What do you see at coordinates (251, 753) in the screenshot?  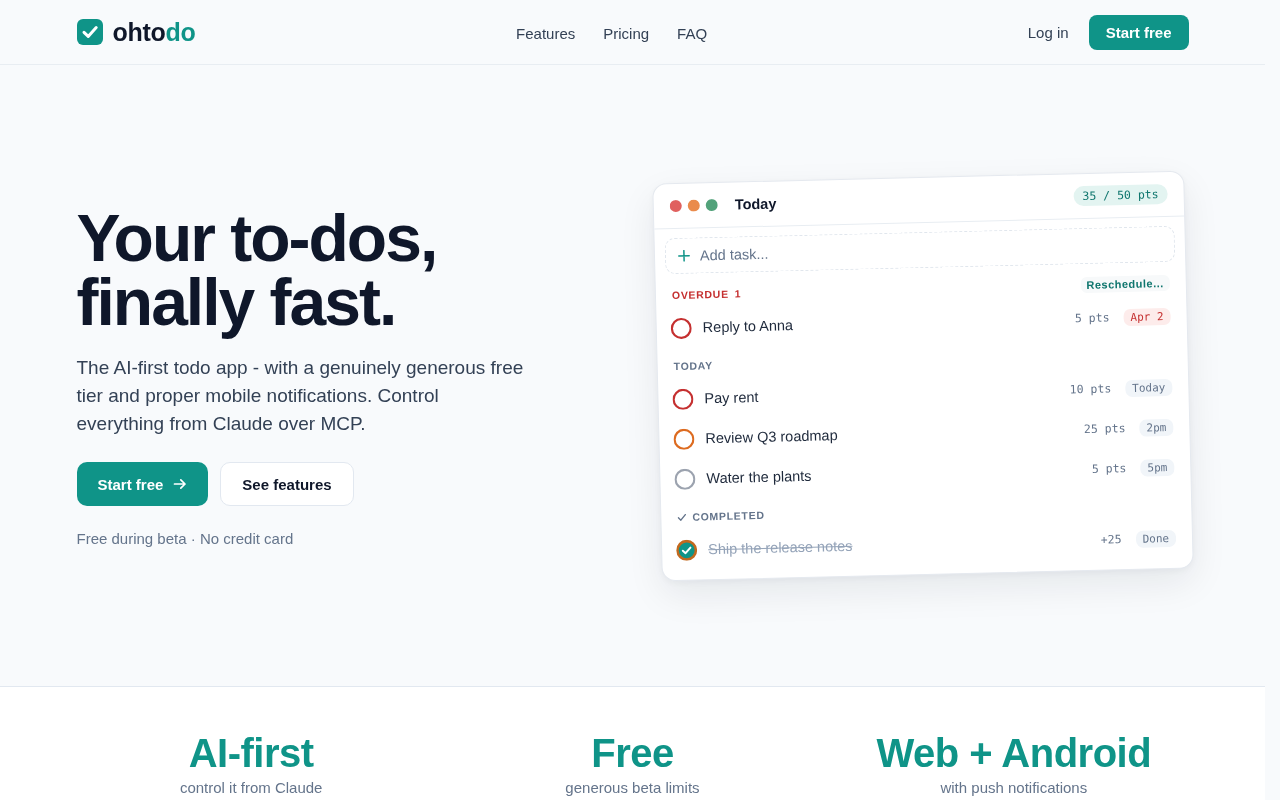 I see `stat-title: AI-first` at bounding box center [251, 753].